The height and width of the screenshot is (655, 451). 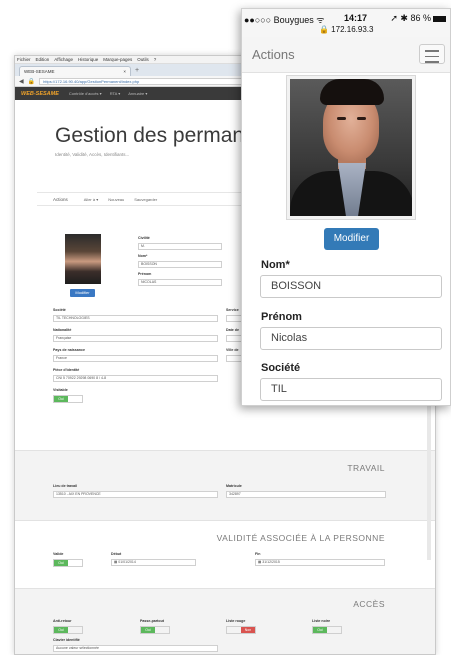 What do you see at coordinates (62, 621) in the screenshot?
I see `anti-retour-label: Anti-retour` at bounding box center [62, 621].